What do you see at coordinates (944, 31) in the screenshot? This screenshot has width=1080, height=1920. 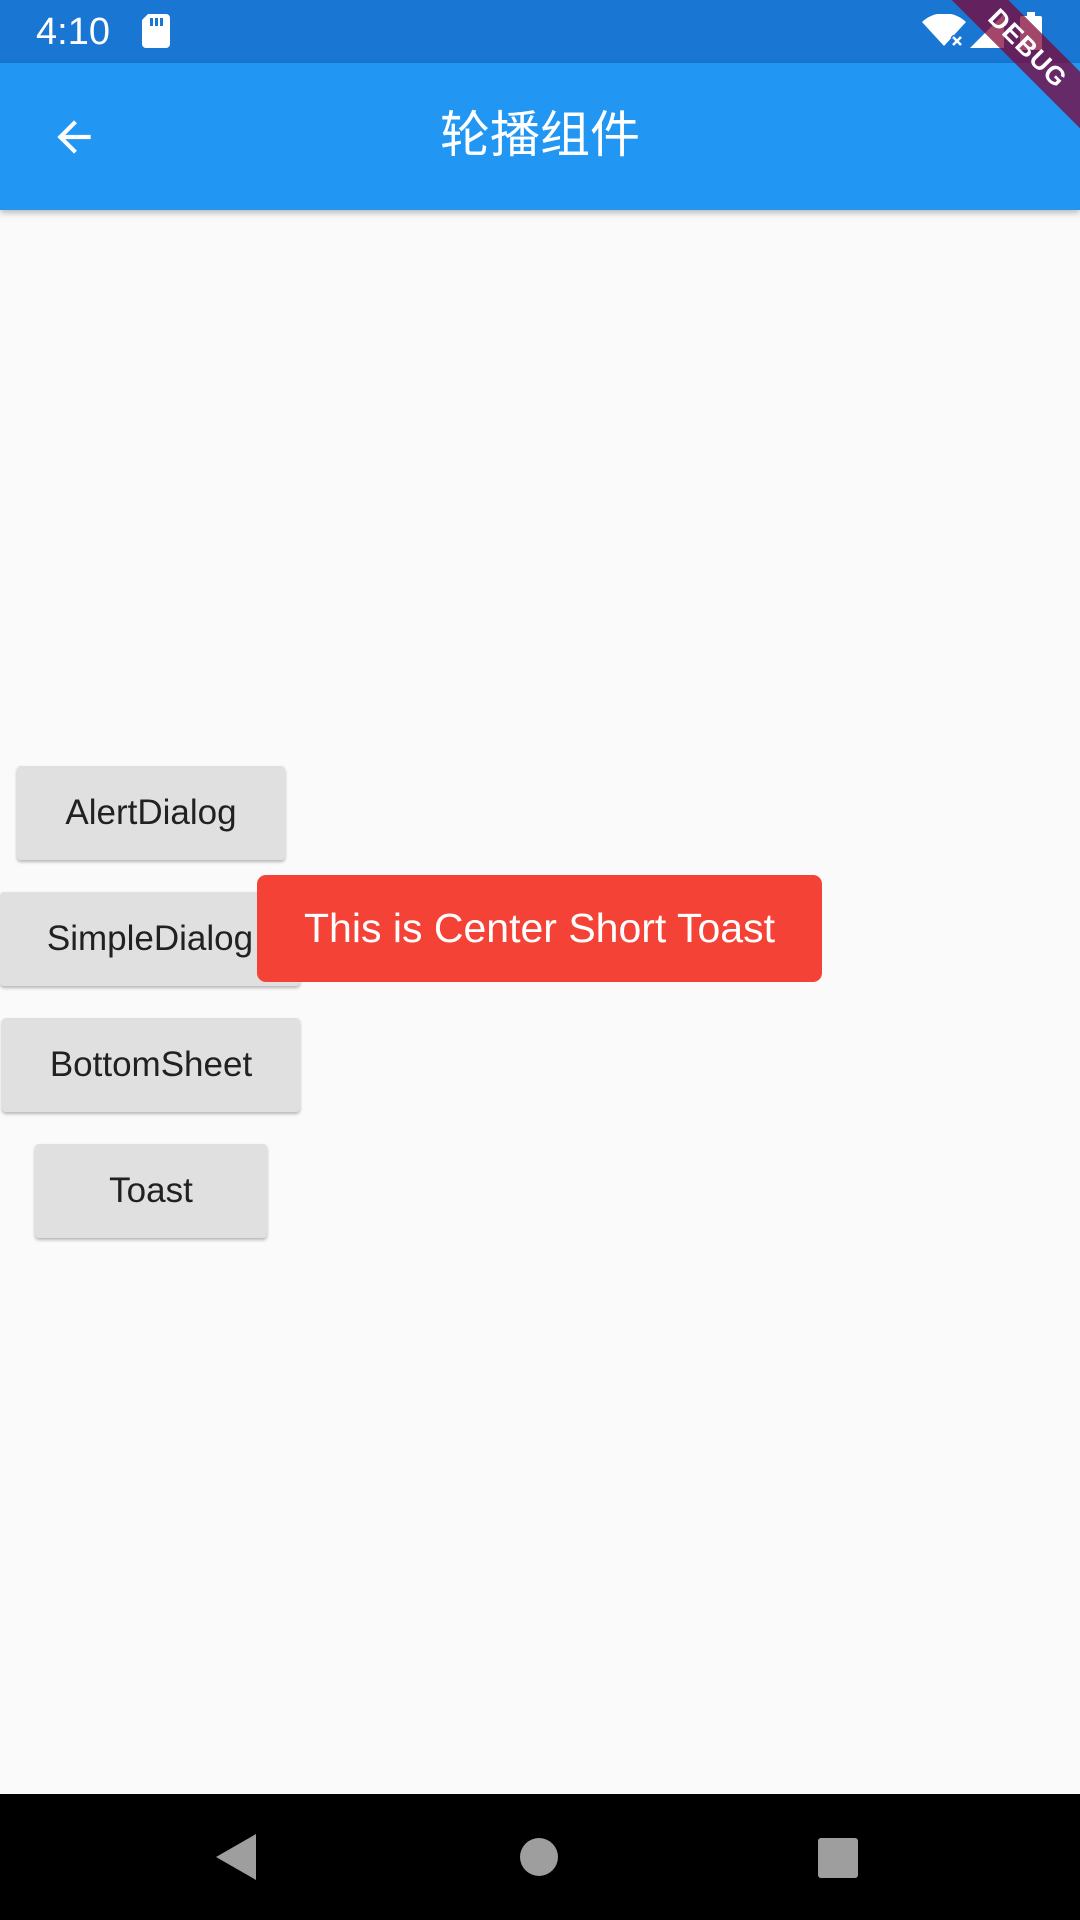 I see `wifi-icon` at bounding box center [944, 31].